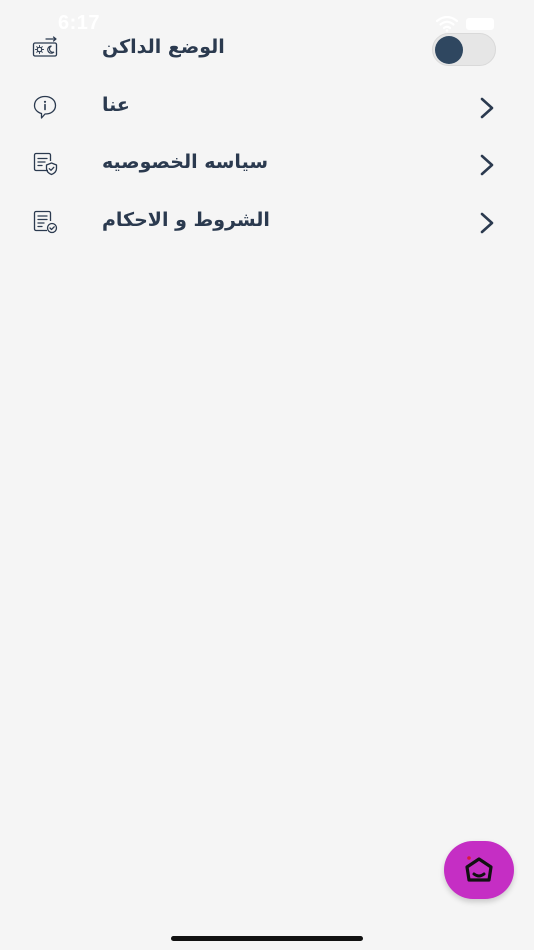 The image size is (534, 950). What do you see at coordinates (267, 49) in the screenshot?
I see `menu-item-dark-mode: الوضع الداكن` at bounding box center [267, 49].